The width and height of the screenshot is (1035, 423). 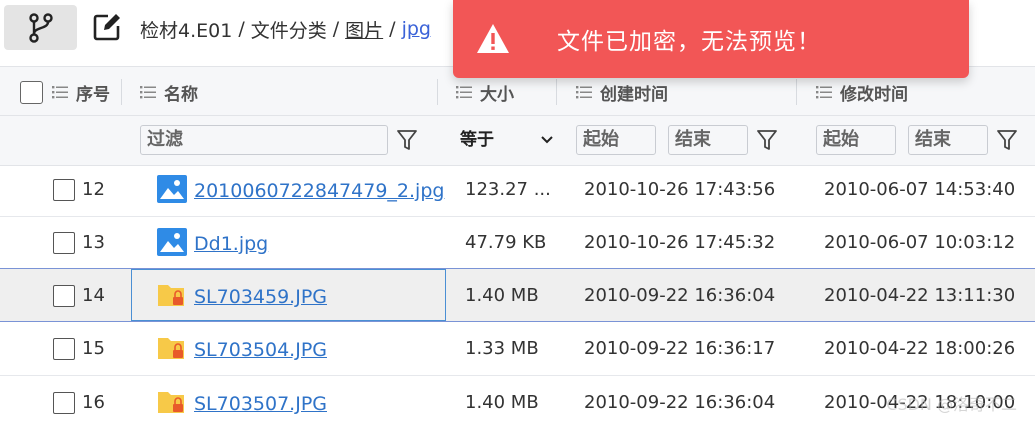 What do you see at coordinates (616, 140) in the screenshot?
I see `created-start-input: 起始` at bounding box center [616, 140].